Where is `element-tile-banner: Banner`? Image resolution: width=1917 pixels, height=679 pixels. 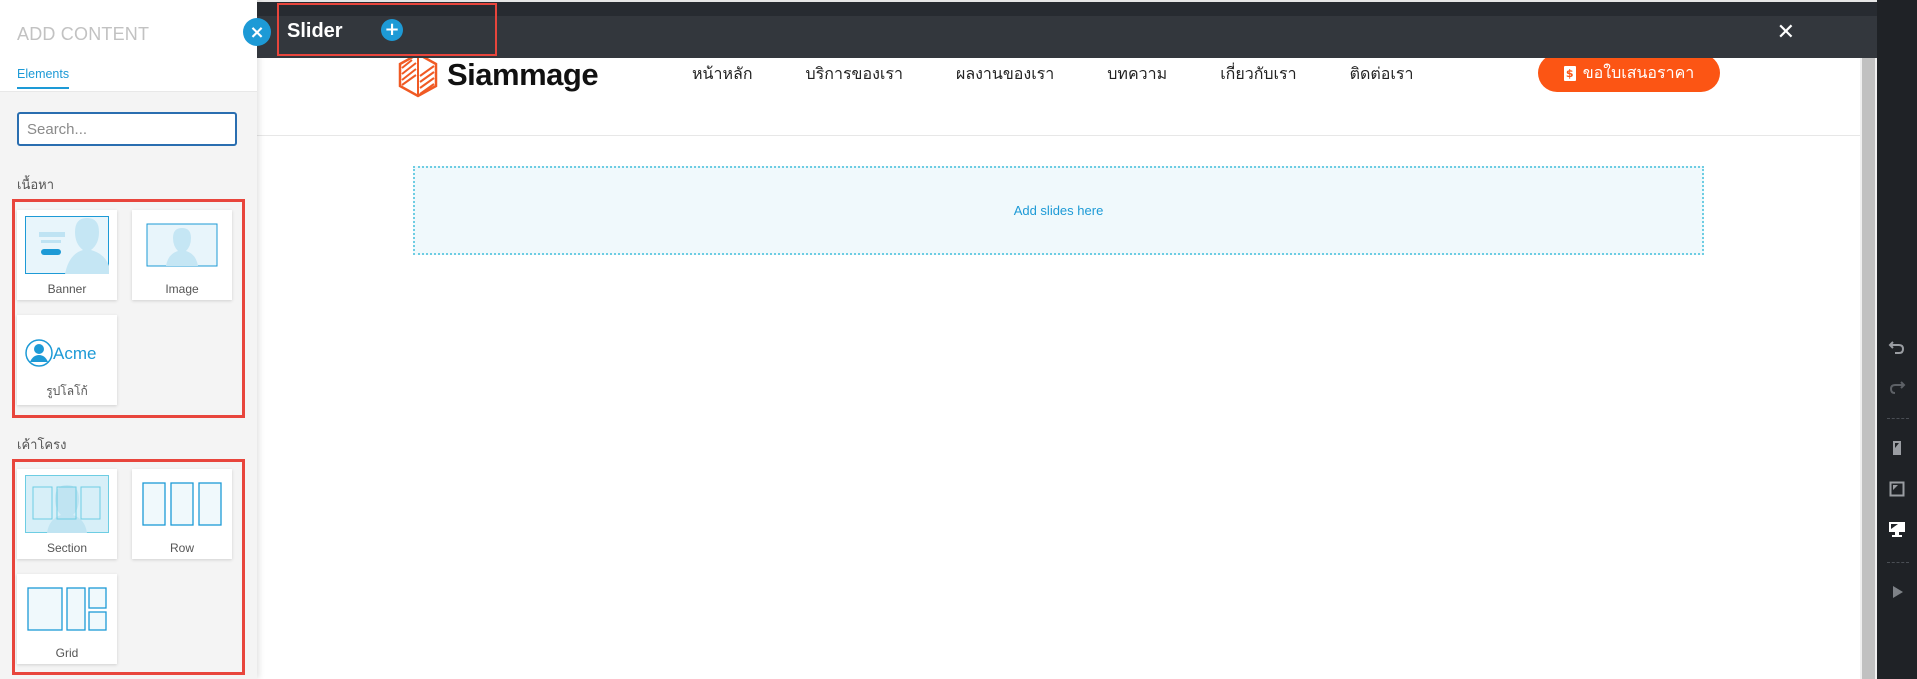
element-tile-banner: Banner is located at coordinates (67, 255).